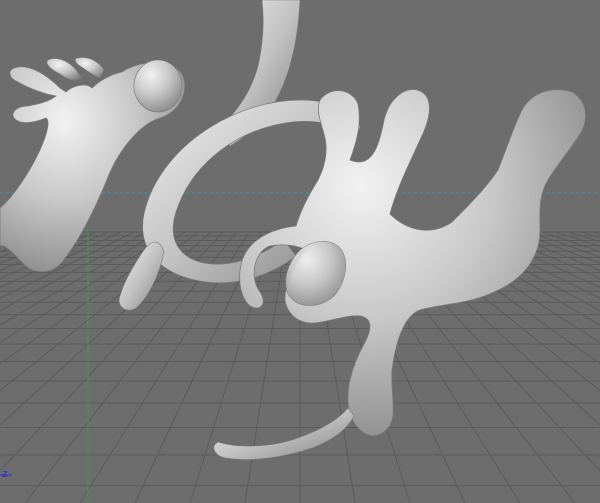  I want to click on z-axis-label: z, so click(5, 473).